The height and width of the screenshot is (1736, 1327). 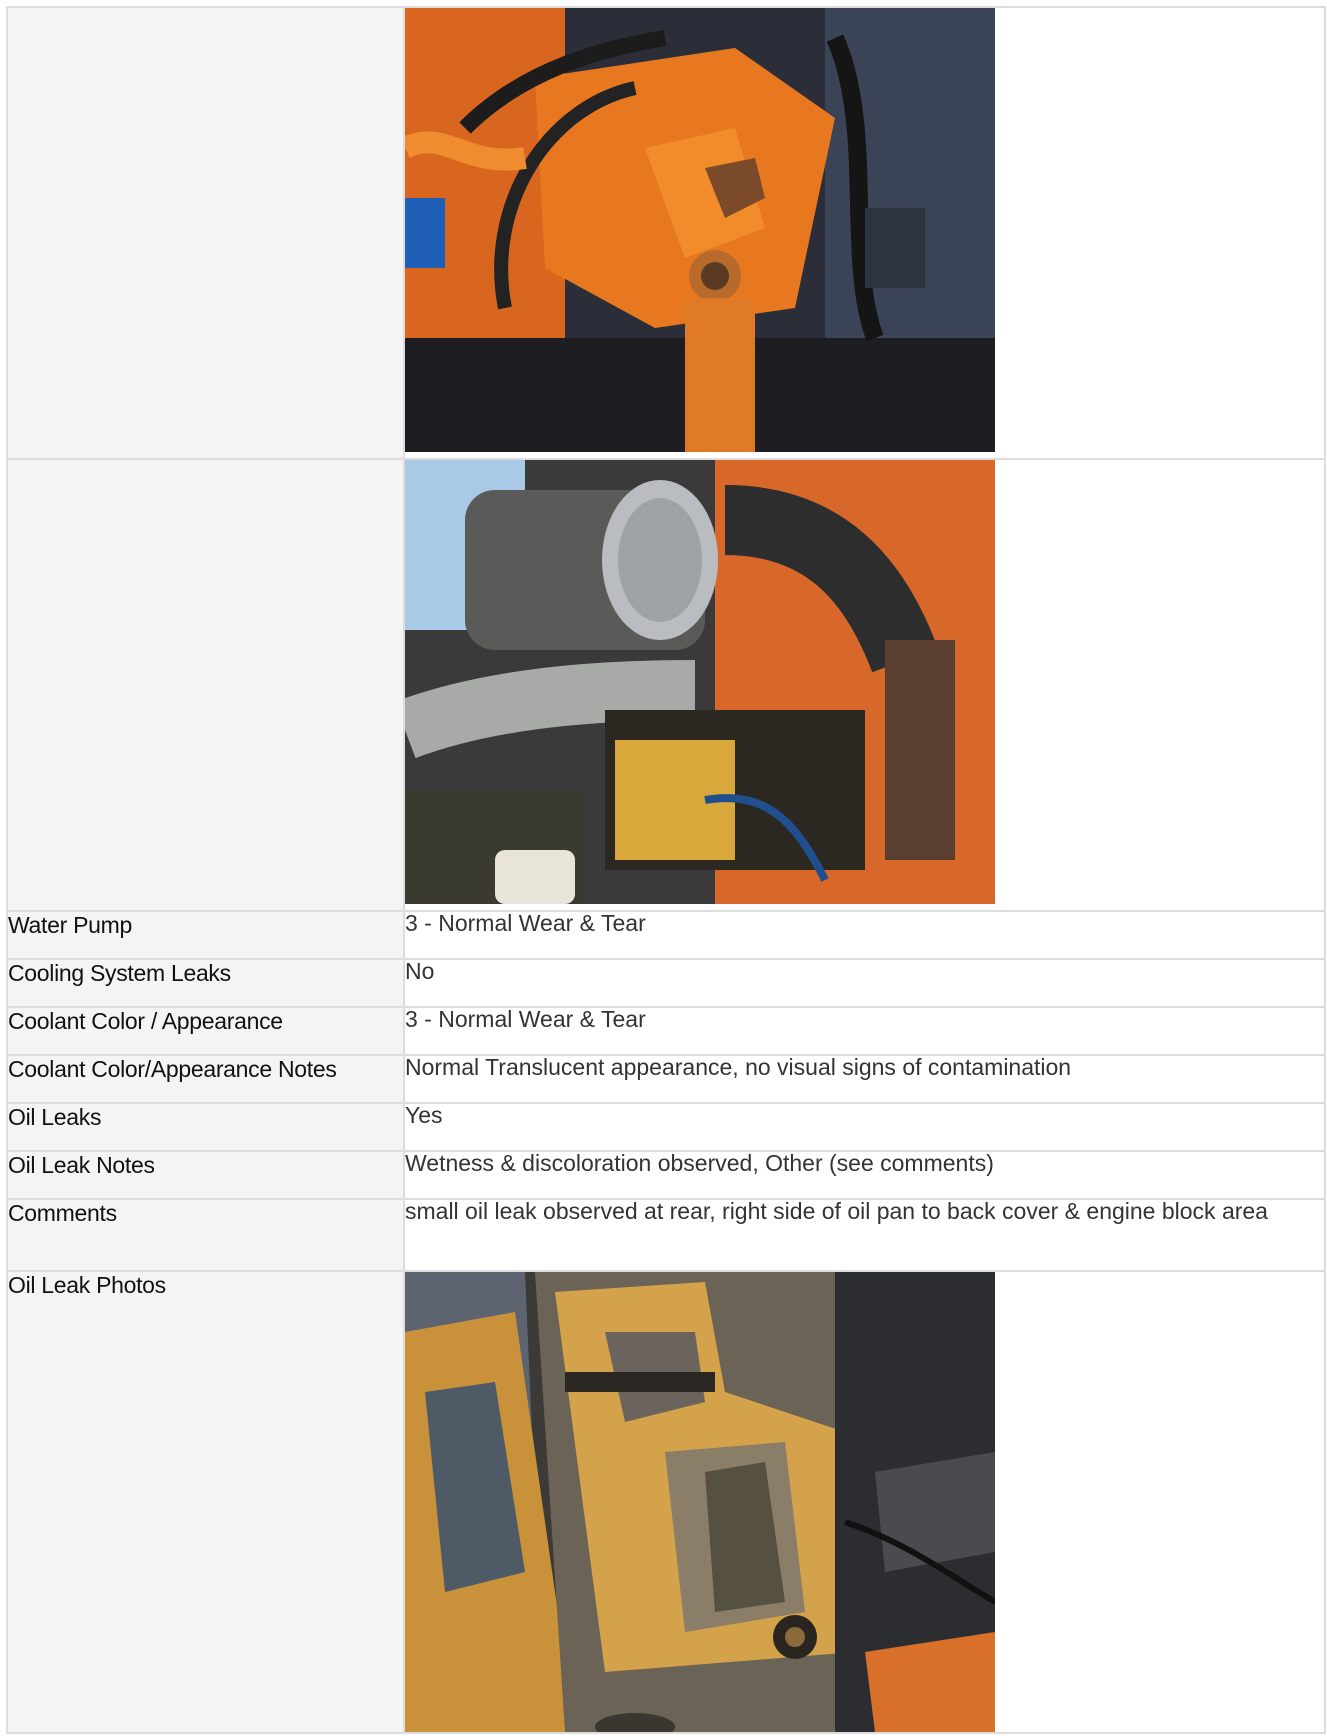 I want to click on row-label: Oil Leak Notes, so click(x=205, y=1175).